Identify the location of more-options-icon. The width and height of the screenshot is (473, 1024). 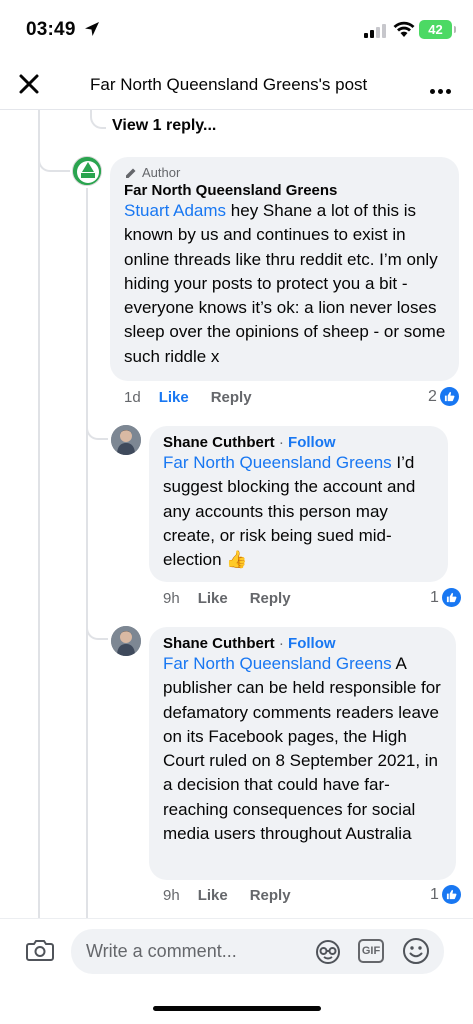
(442, 90).